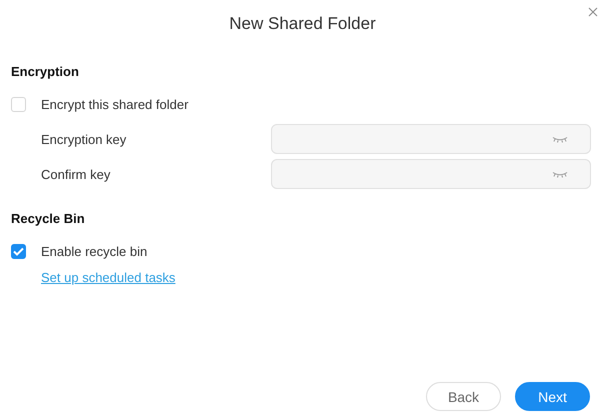 Image resolution: width=605 pixels, height=416 pixels. I want to click on field-label: Confirm key, so click(75, 174).